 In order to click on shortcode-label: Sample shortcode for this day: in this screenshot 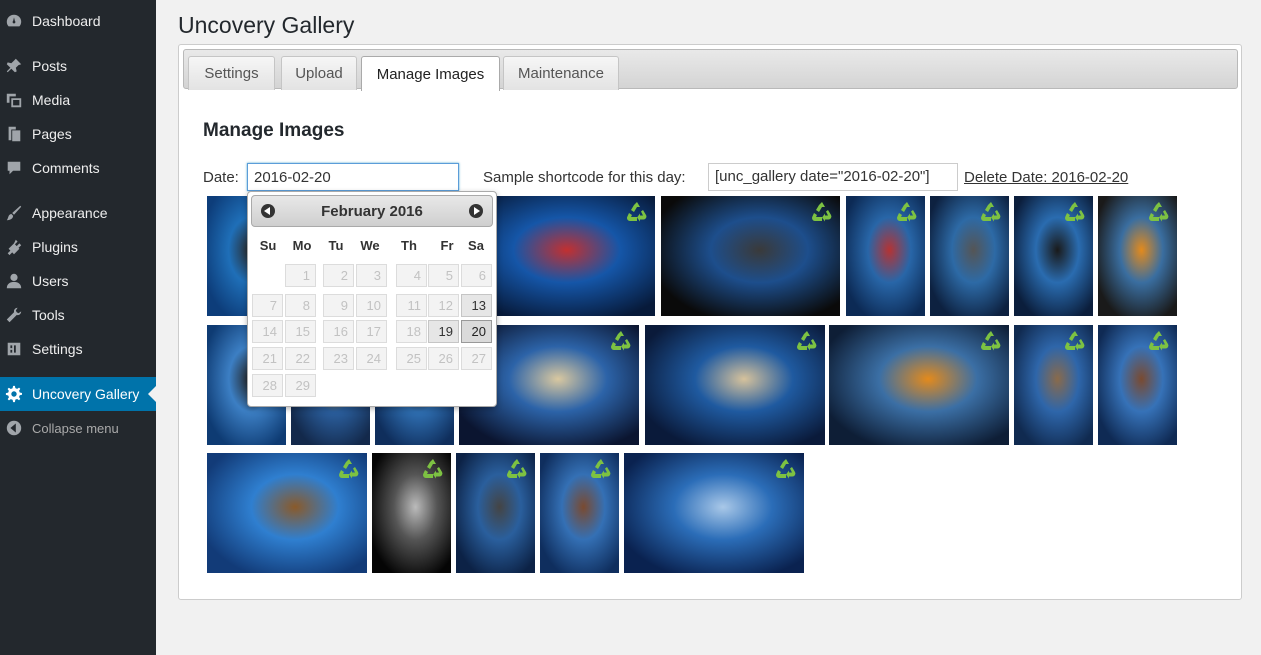, I will do `click(584, 177)`.